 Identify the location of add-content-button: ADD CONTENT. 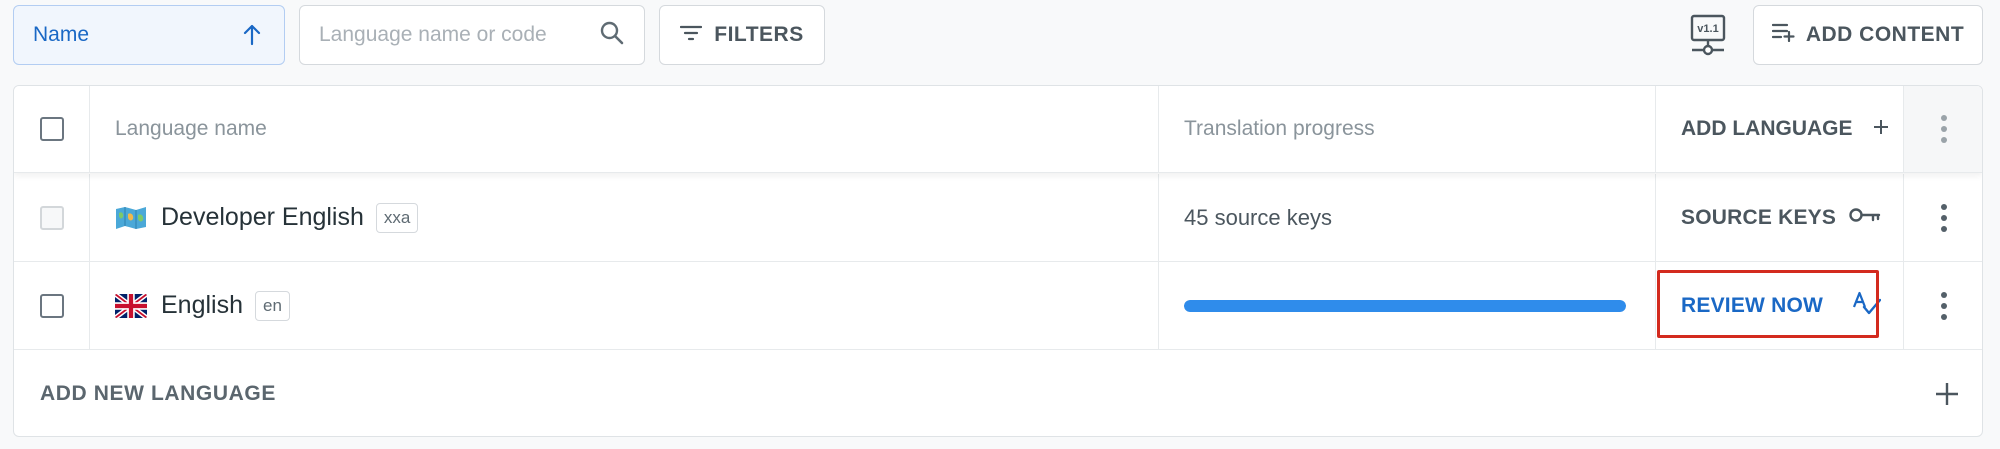
(1868, 35).